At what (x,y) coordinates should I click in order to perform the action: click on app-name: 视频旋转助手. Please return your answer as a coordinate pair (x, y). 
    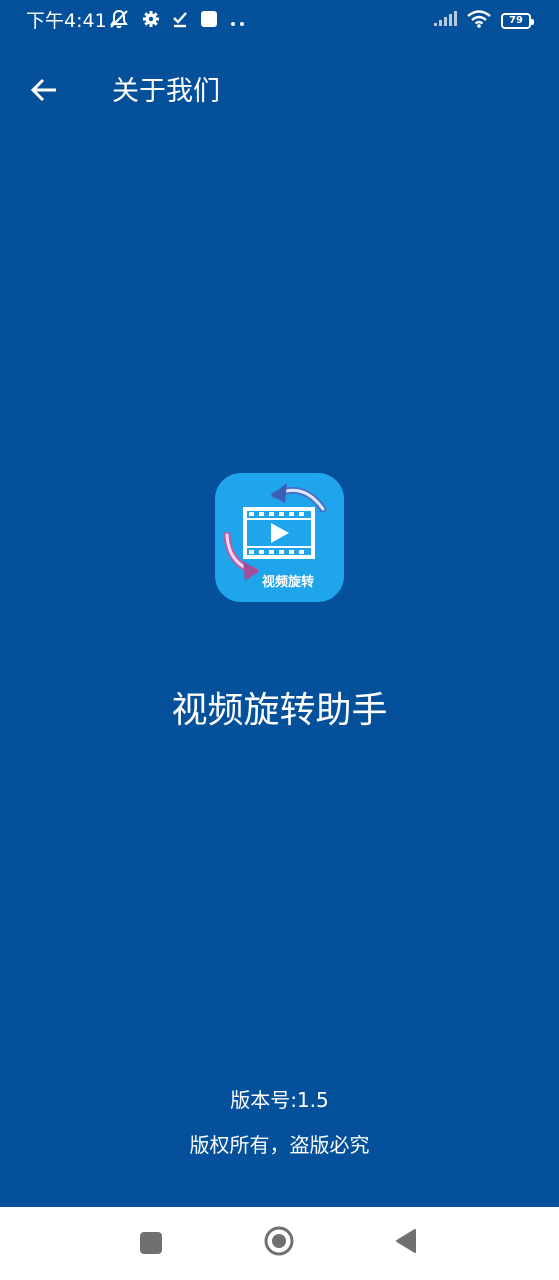
    Looking at the image, I should click on (279, 710).